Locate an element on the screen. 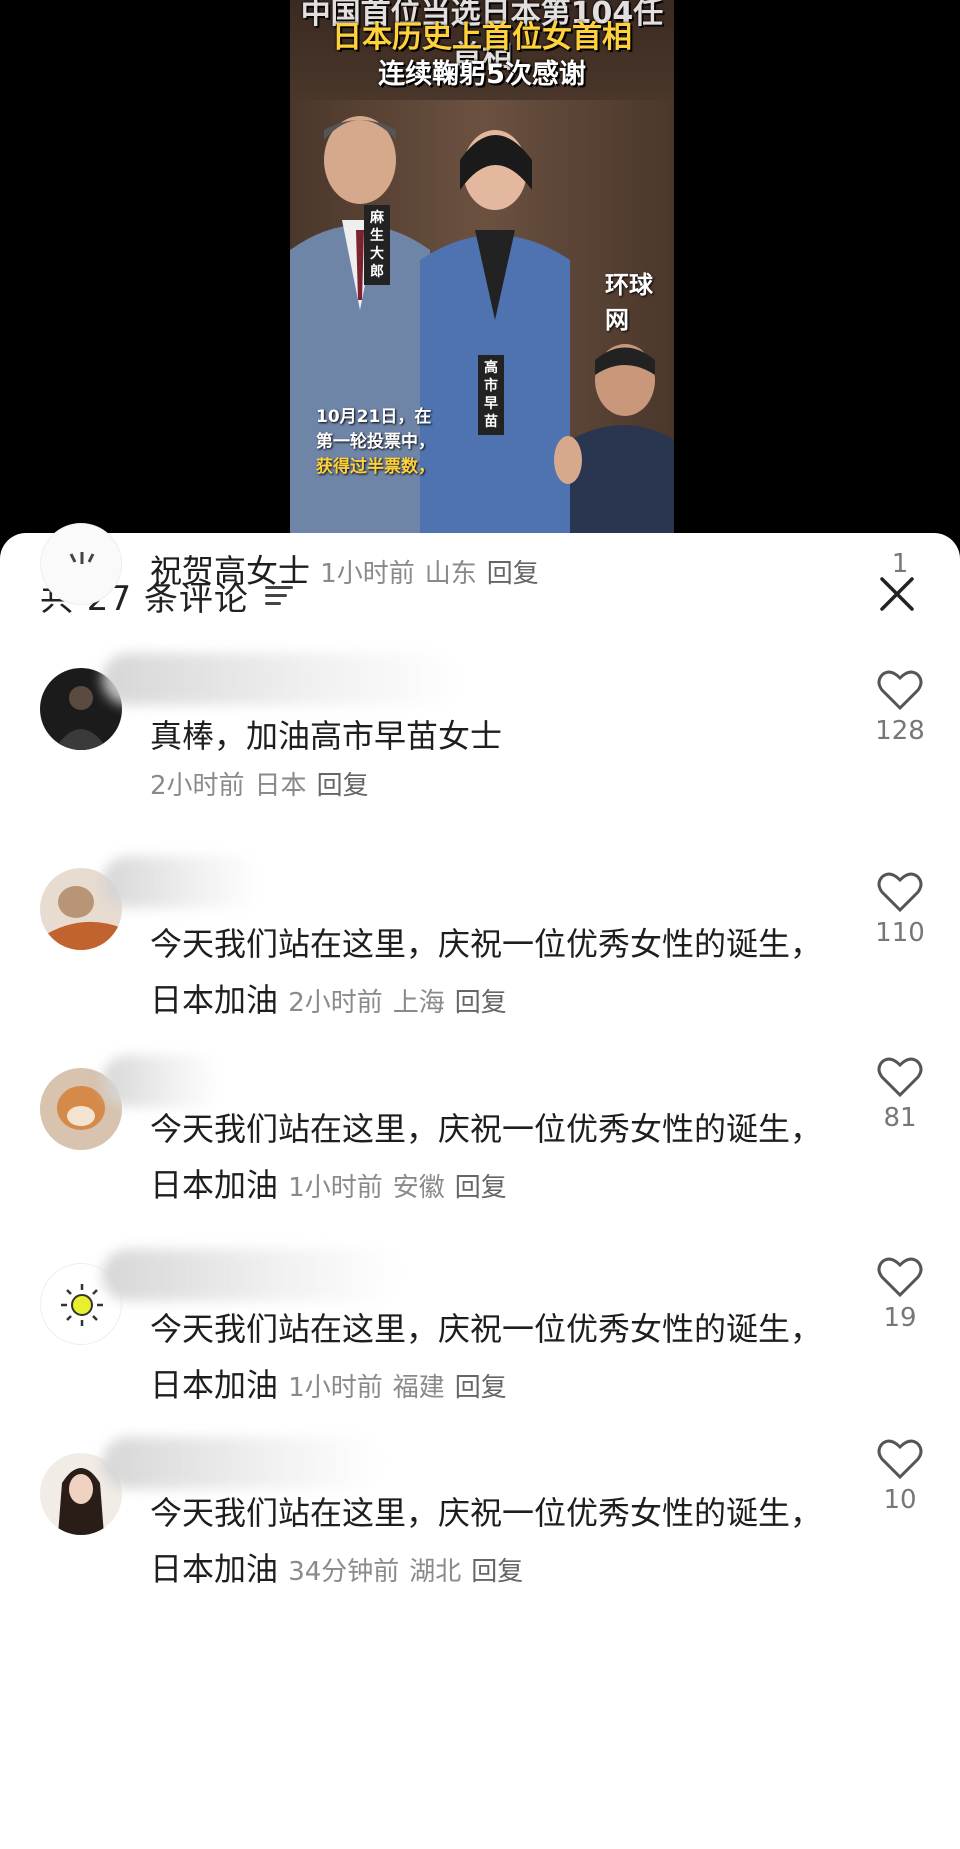 This screenshot has width=960, height=1849. avatar-image is located at coordinates (82, 558).